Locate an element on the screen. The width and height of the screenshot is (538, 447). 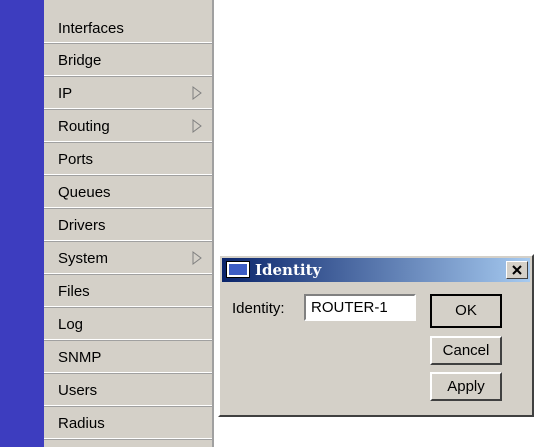
menu-item-label: SNMP is located at coordinates (80, 357).